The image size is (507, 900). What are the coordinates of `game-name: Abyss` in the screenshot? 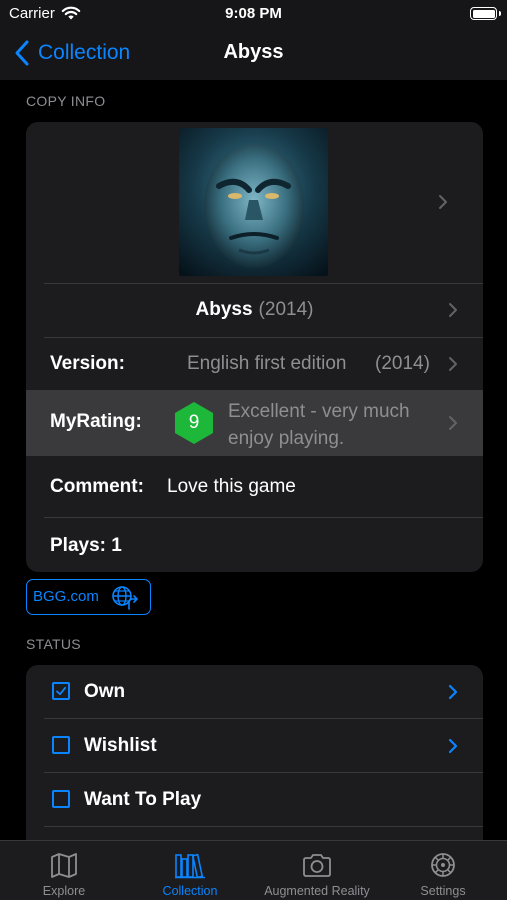 It's located at (224, 309).